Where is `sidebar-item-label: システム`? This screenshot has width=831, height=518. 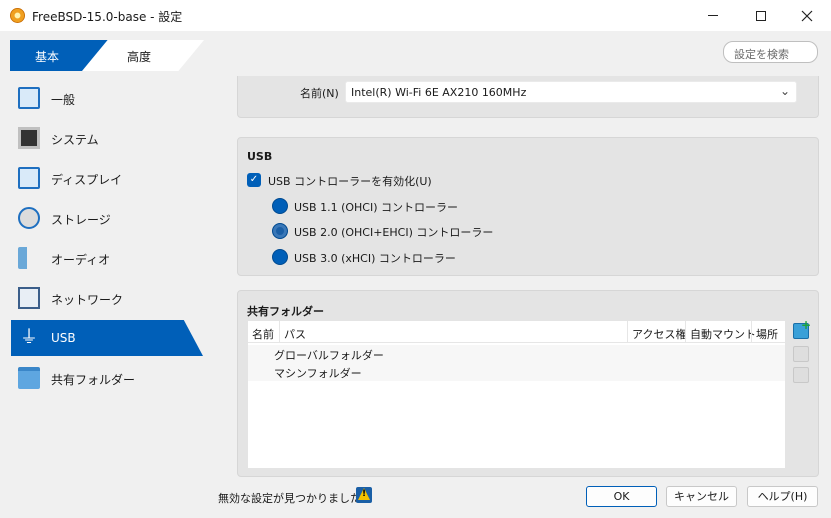 sidebar-item-label: システム is located at coordinates (75, 140).